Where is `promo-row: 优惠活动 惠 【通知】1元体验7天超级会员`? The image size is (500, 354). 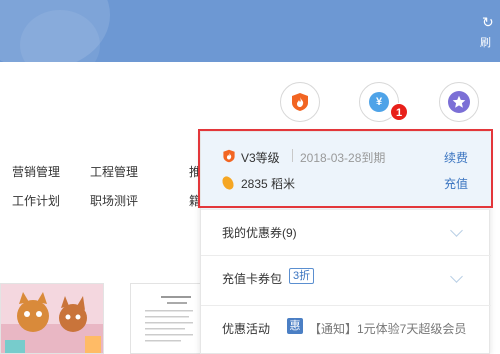
promo-row: 优惠活动 惠 【通知】1元体验7天超级会员 is located at coordinates (346, 329).